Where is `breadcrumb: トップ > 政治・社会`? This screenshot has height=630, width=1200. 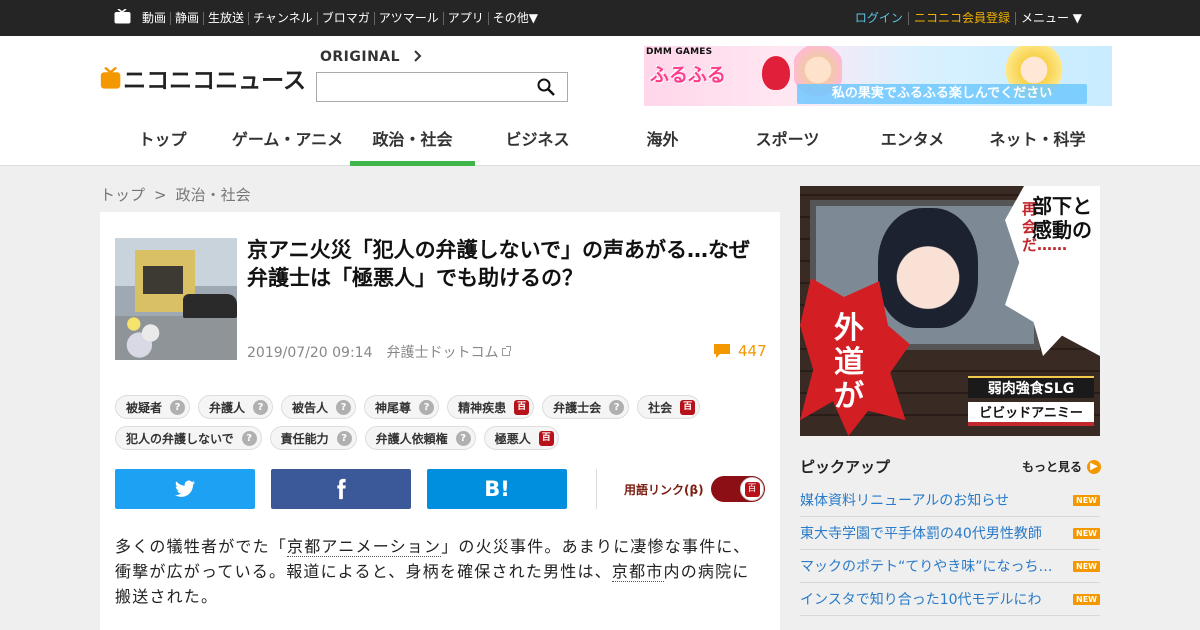
breadcrumb: トップ > 政治・社会 is located at coordinates (175, 194).